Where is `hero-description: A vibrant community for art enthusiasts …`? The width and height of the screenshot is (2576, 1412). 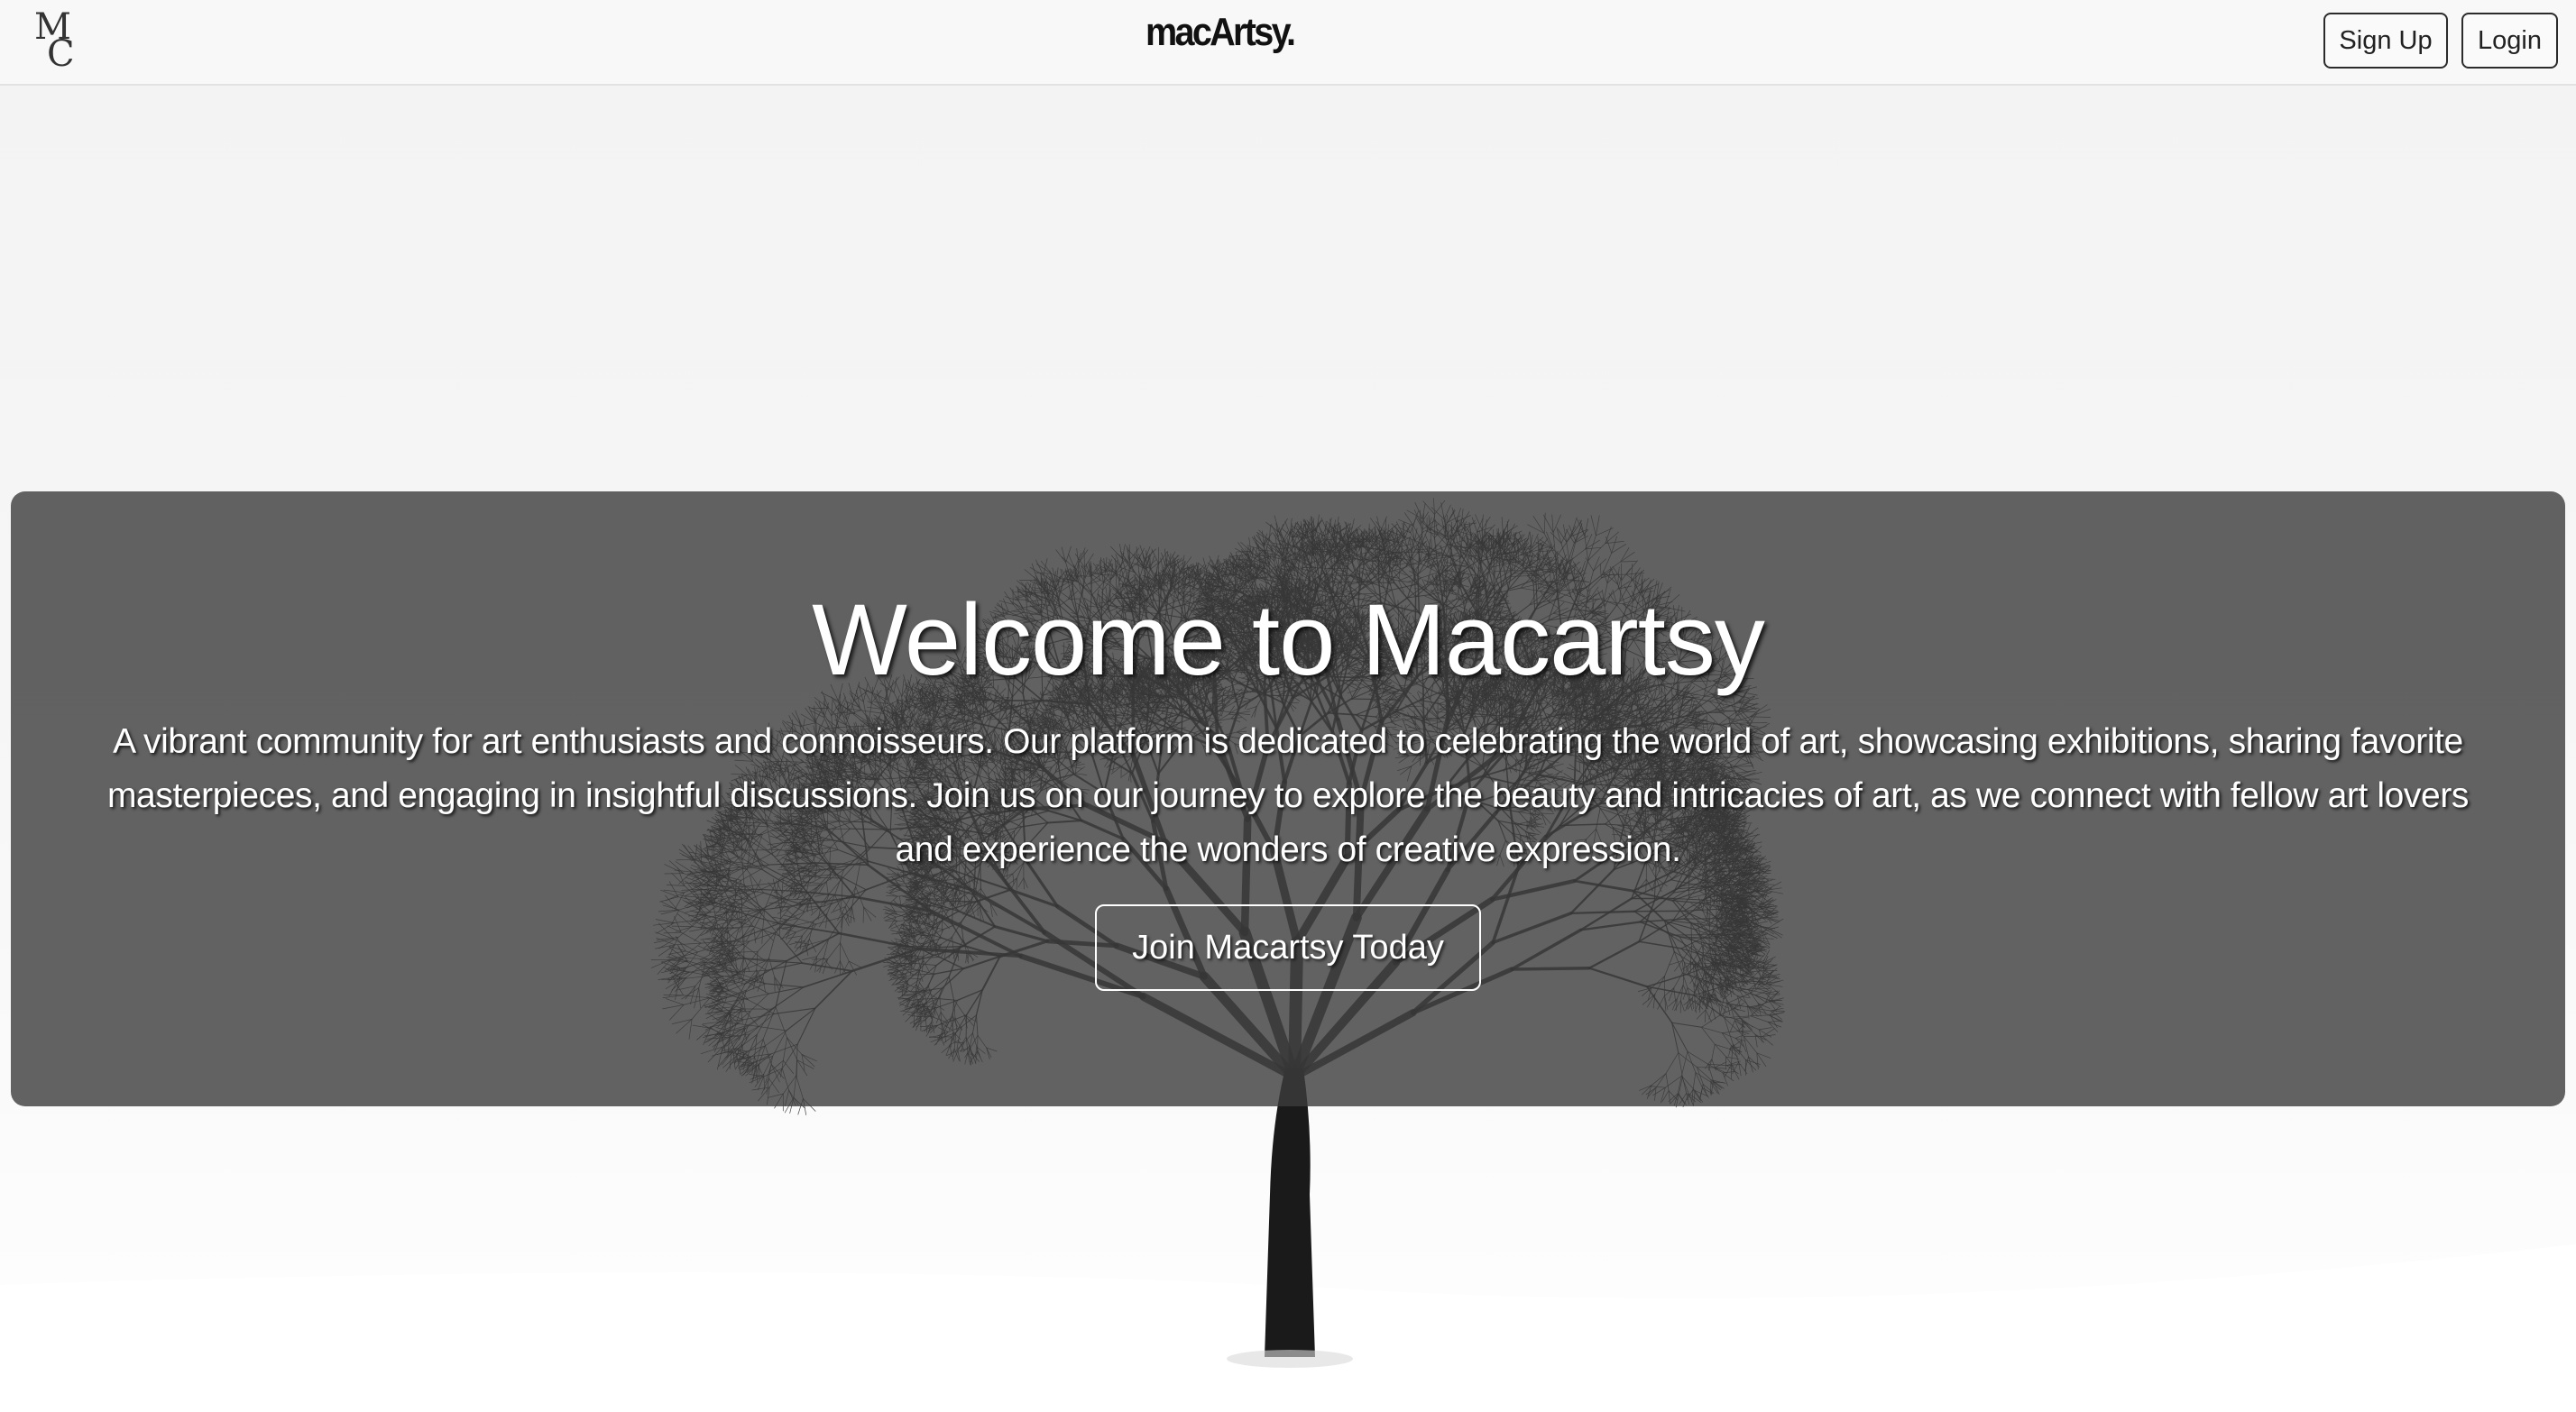 hero-description: A vibrant community for art enthusiasts … is located at coordinates (1288, 796).